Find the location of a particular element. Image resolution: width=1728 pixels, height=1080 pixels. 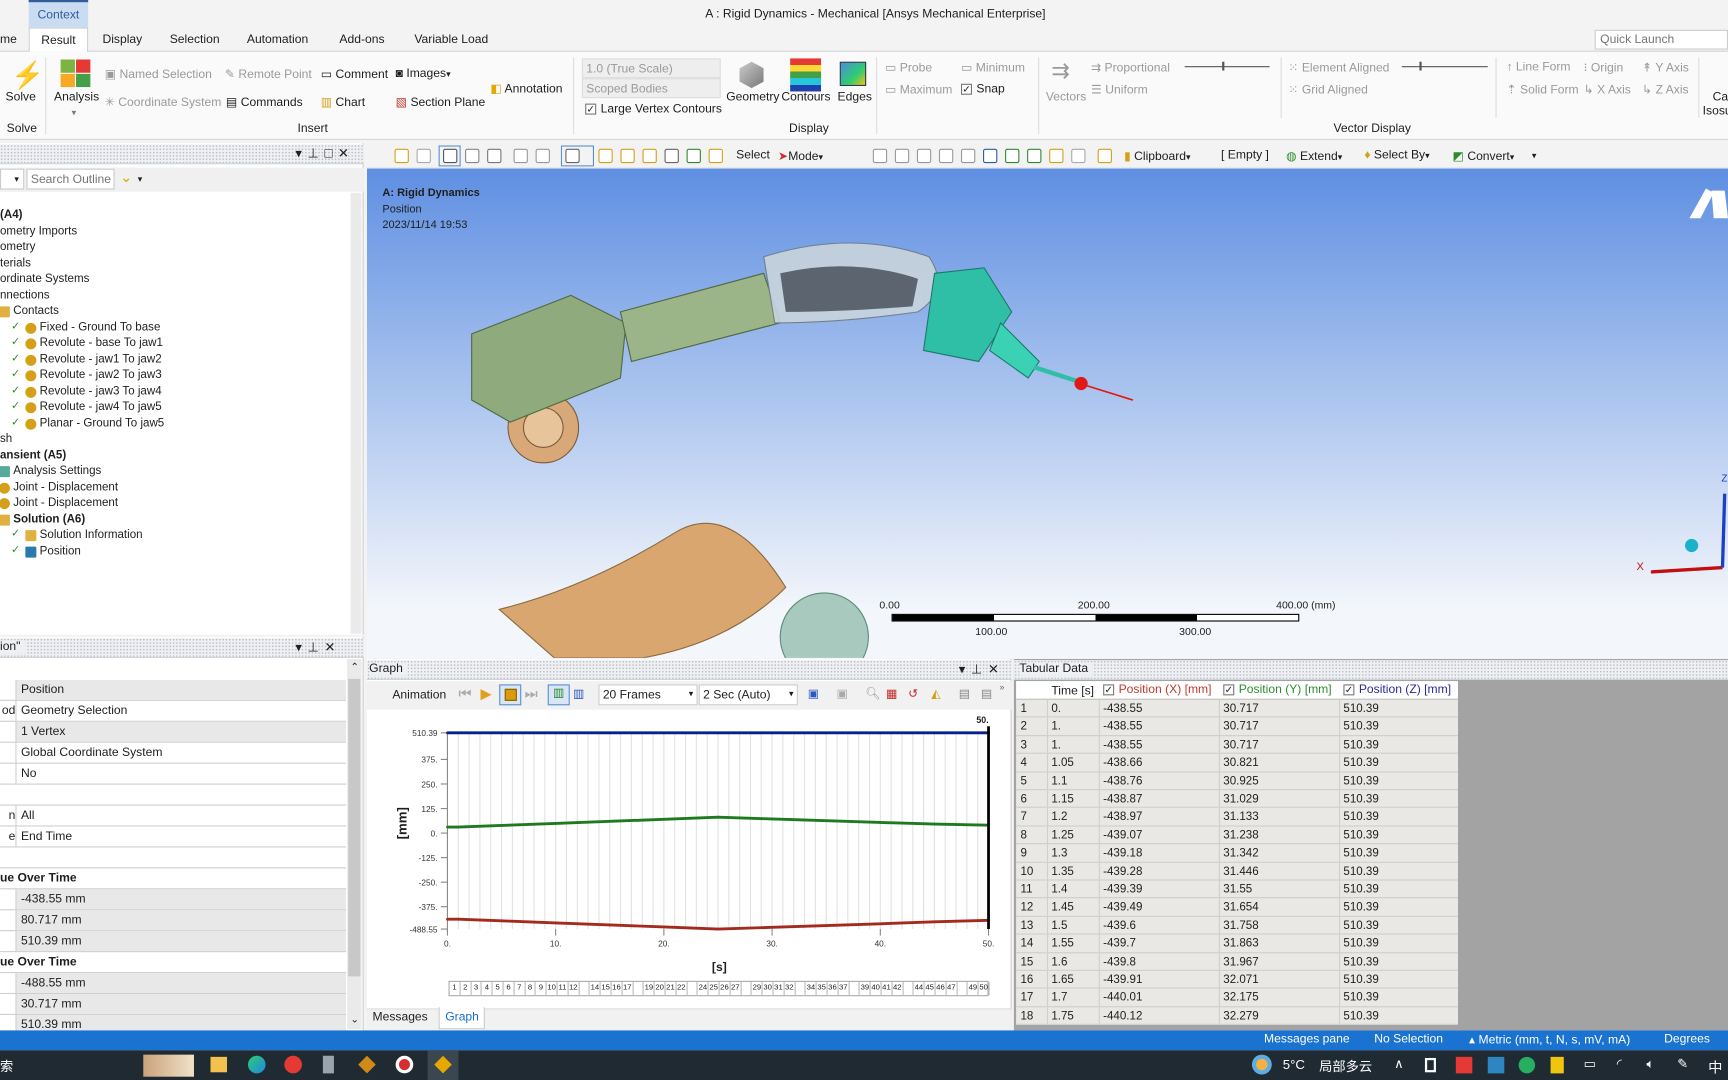

scale-select: 1.0 (True Scale) is located at coordinates (651, 68).